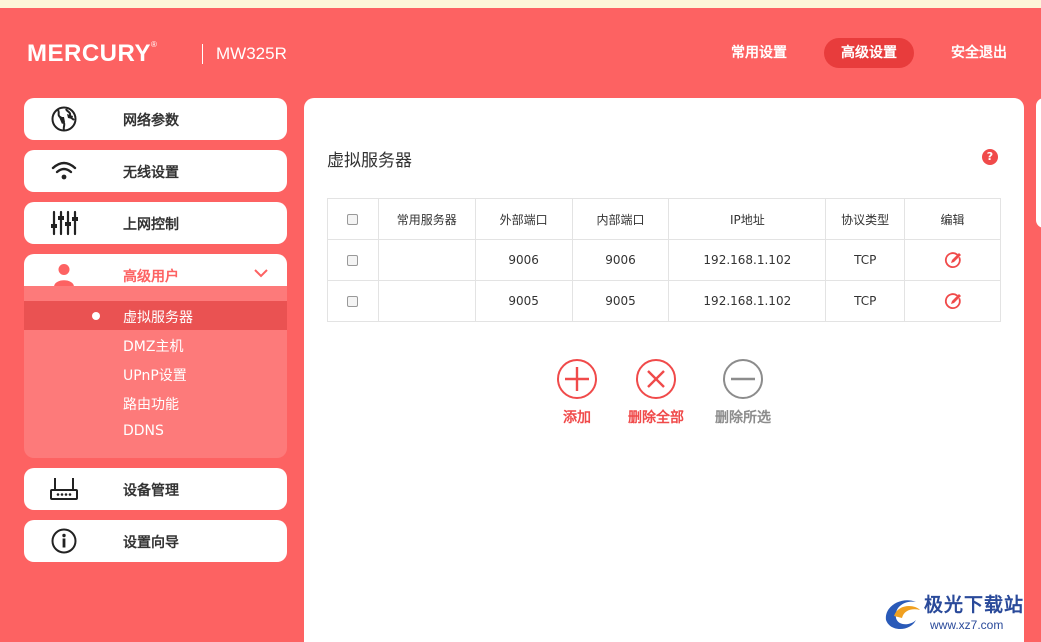  I want to click on model-name: MW325R, so click(251, 53).